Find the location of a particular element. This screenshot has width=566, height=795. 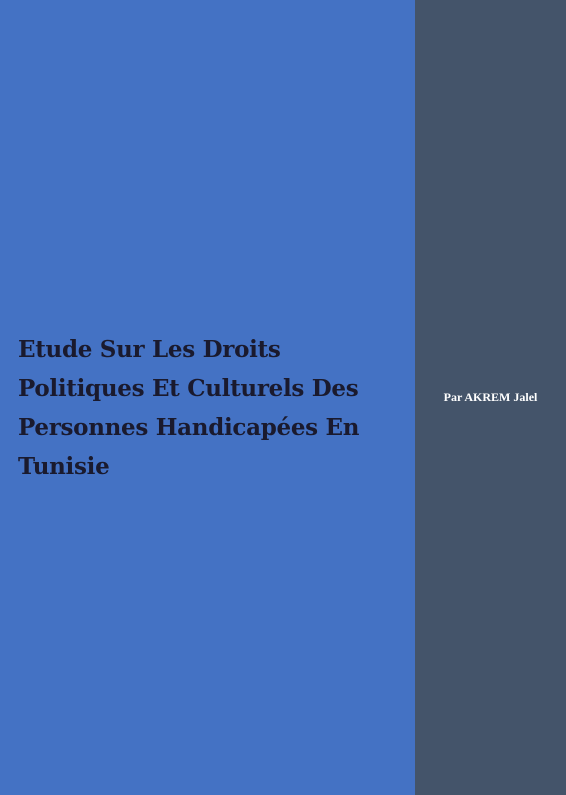

cover-author: Par AKREM Jalel is located at coordinates (490, 397).